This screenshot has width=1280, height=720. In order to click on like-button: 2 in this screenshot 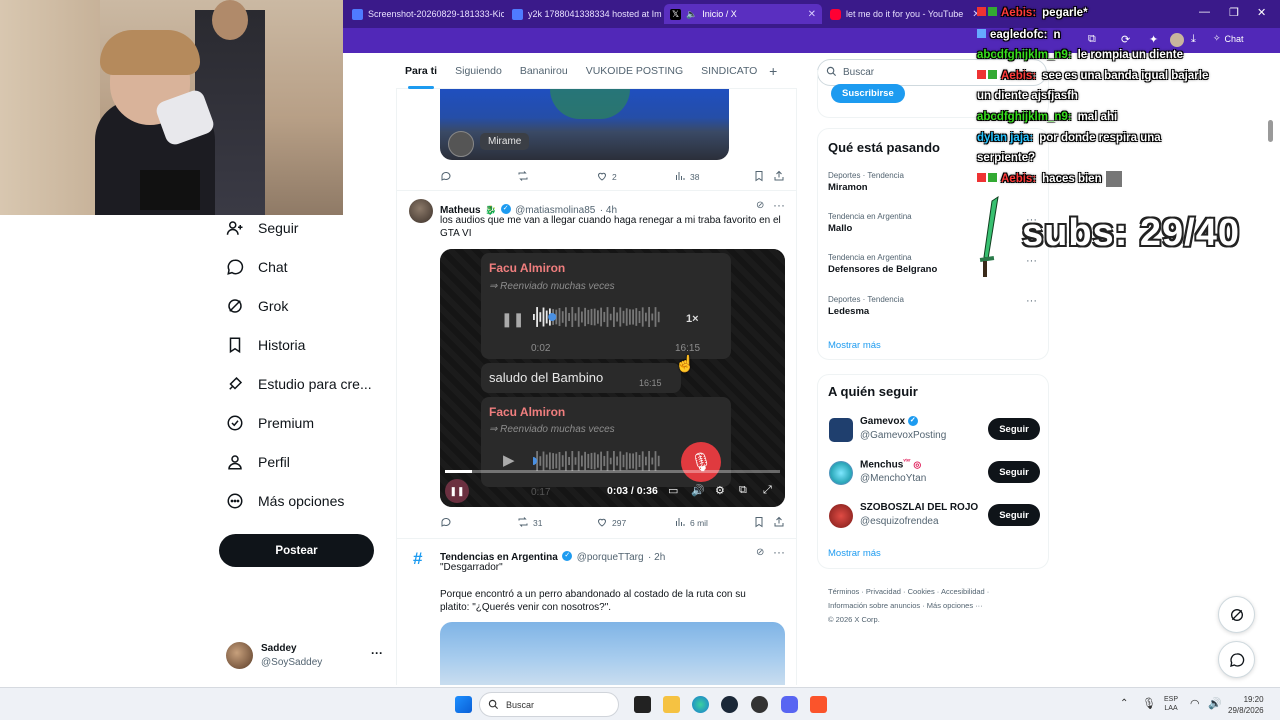, I will do `click(606, 177)`.